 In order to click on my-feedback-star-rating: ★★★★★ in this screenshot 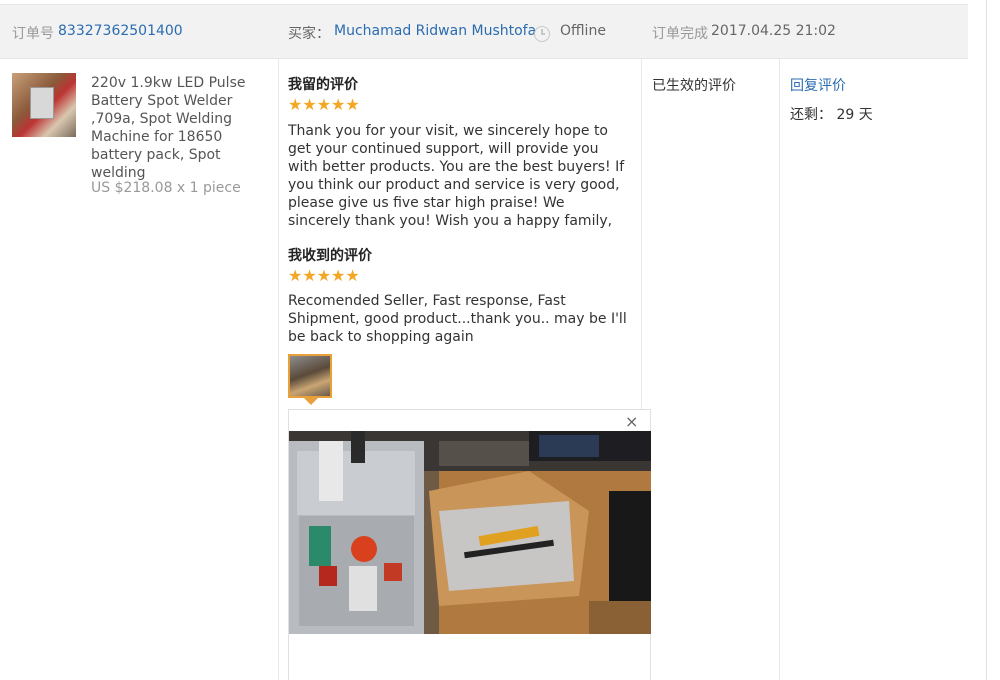, I will do `click(324, 104)`.